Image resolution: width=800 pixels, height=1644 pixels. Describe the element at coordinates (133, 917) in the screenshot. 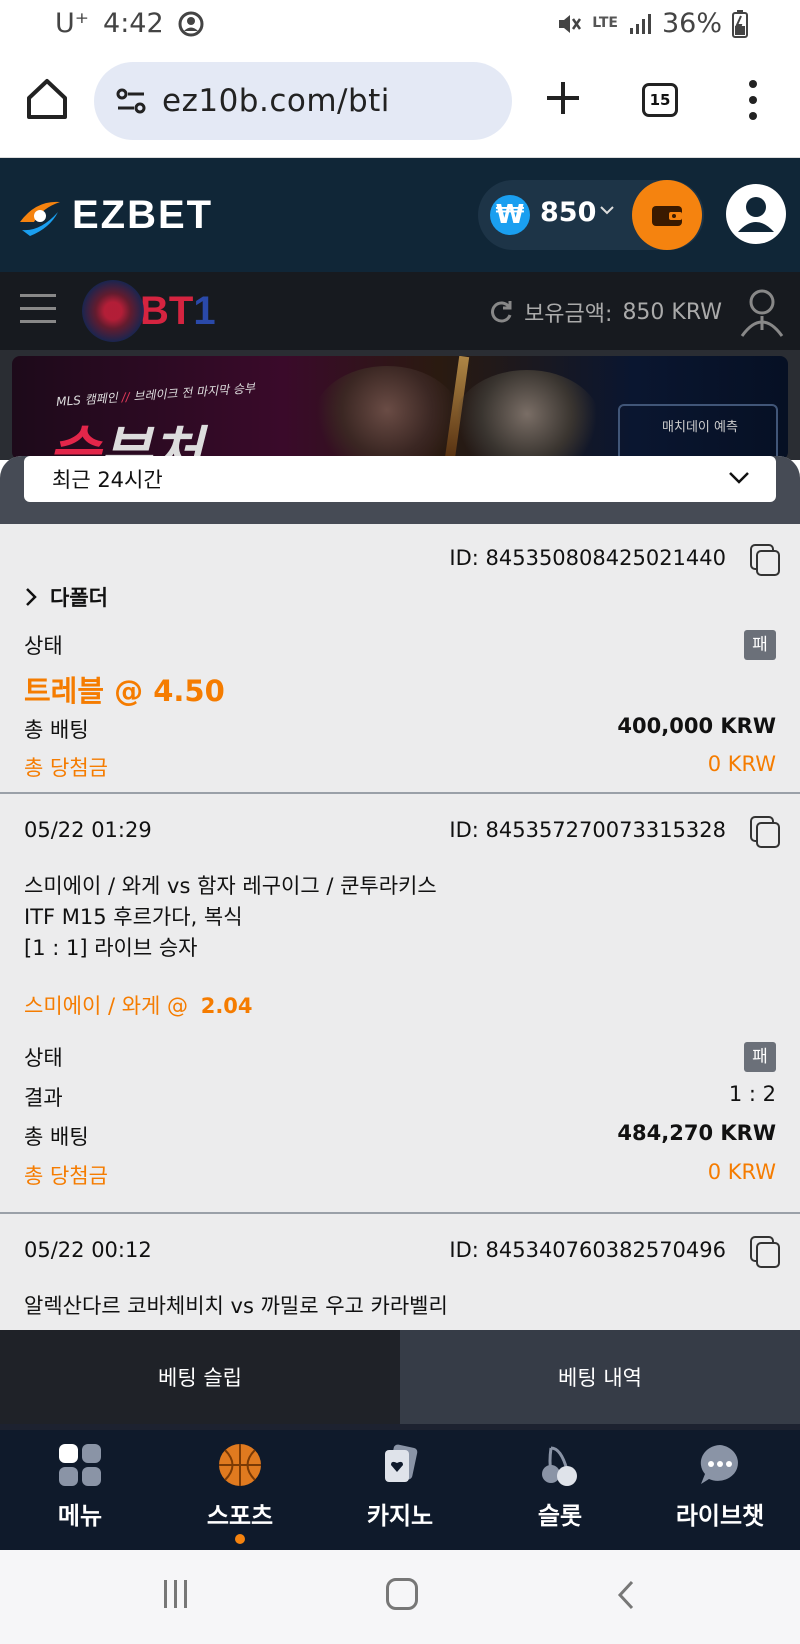

I see `league-name: ITF M15 후르가다, 복식` at that location.